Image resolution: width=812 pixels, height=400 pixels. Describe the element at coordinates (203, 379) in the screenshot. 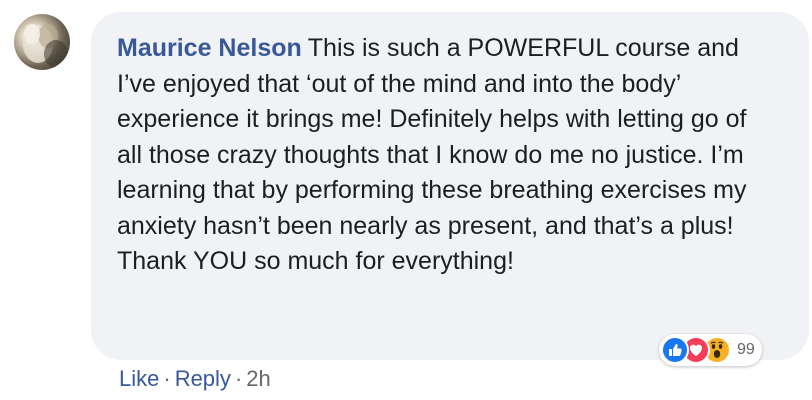

I see `reply-button: Reply` at that location.